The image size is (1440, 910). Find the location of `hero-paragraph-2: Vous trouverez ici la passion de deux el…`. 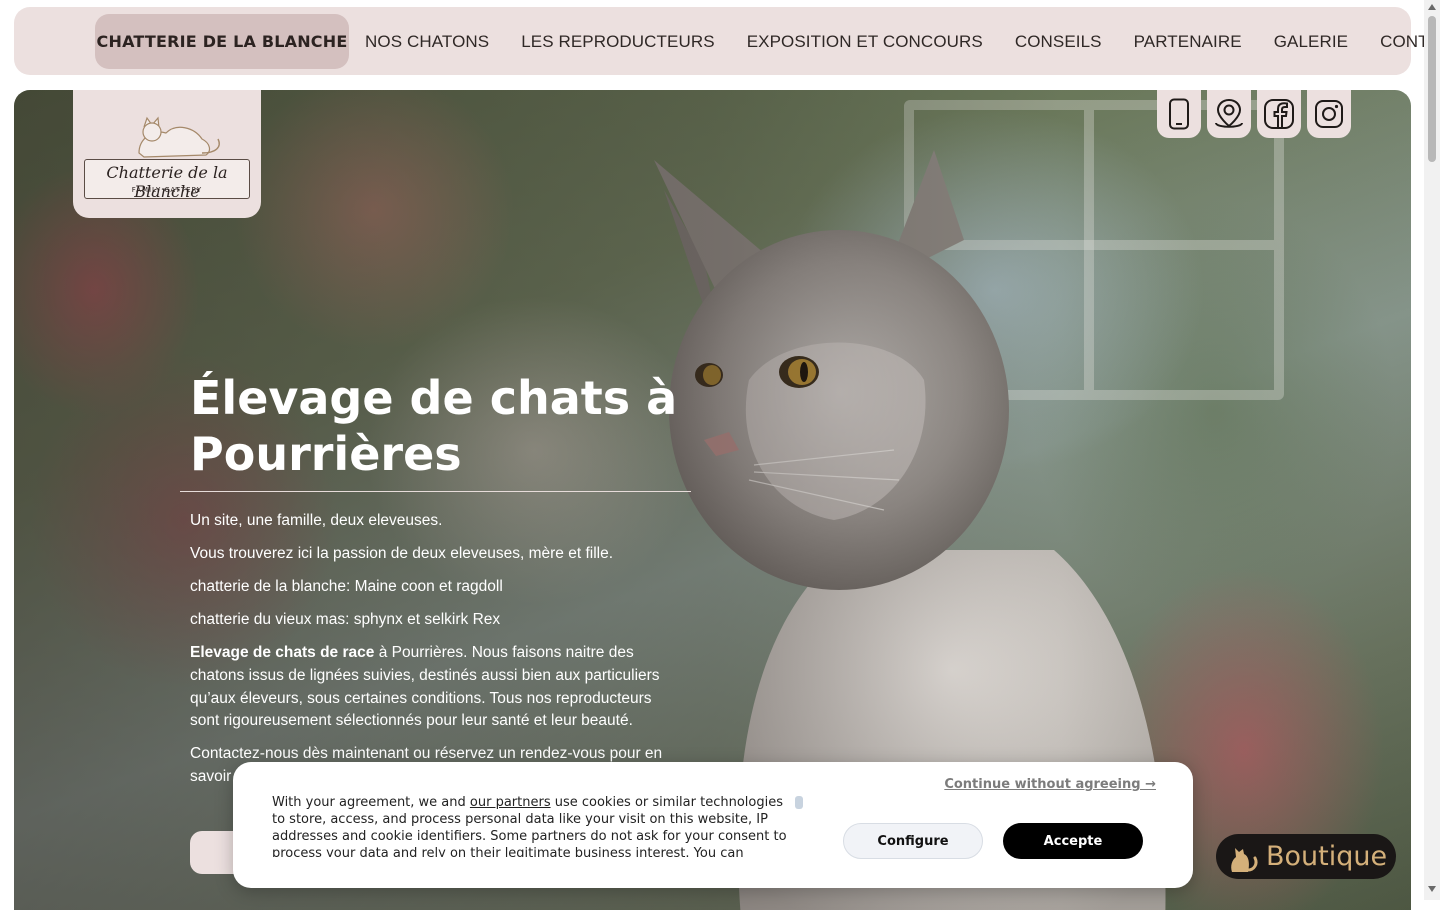

hero-paragraph-2: Vous trouverez ici la passion de deux el… is located at coordinates (402, 554).